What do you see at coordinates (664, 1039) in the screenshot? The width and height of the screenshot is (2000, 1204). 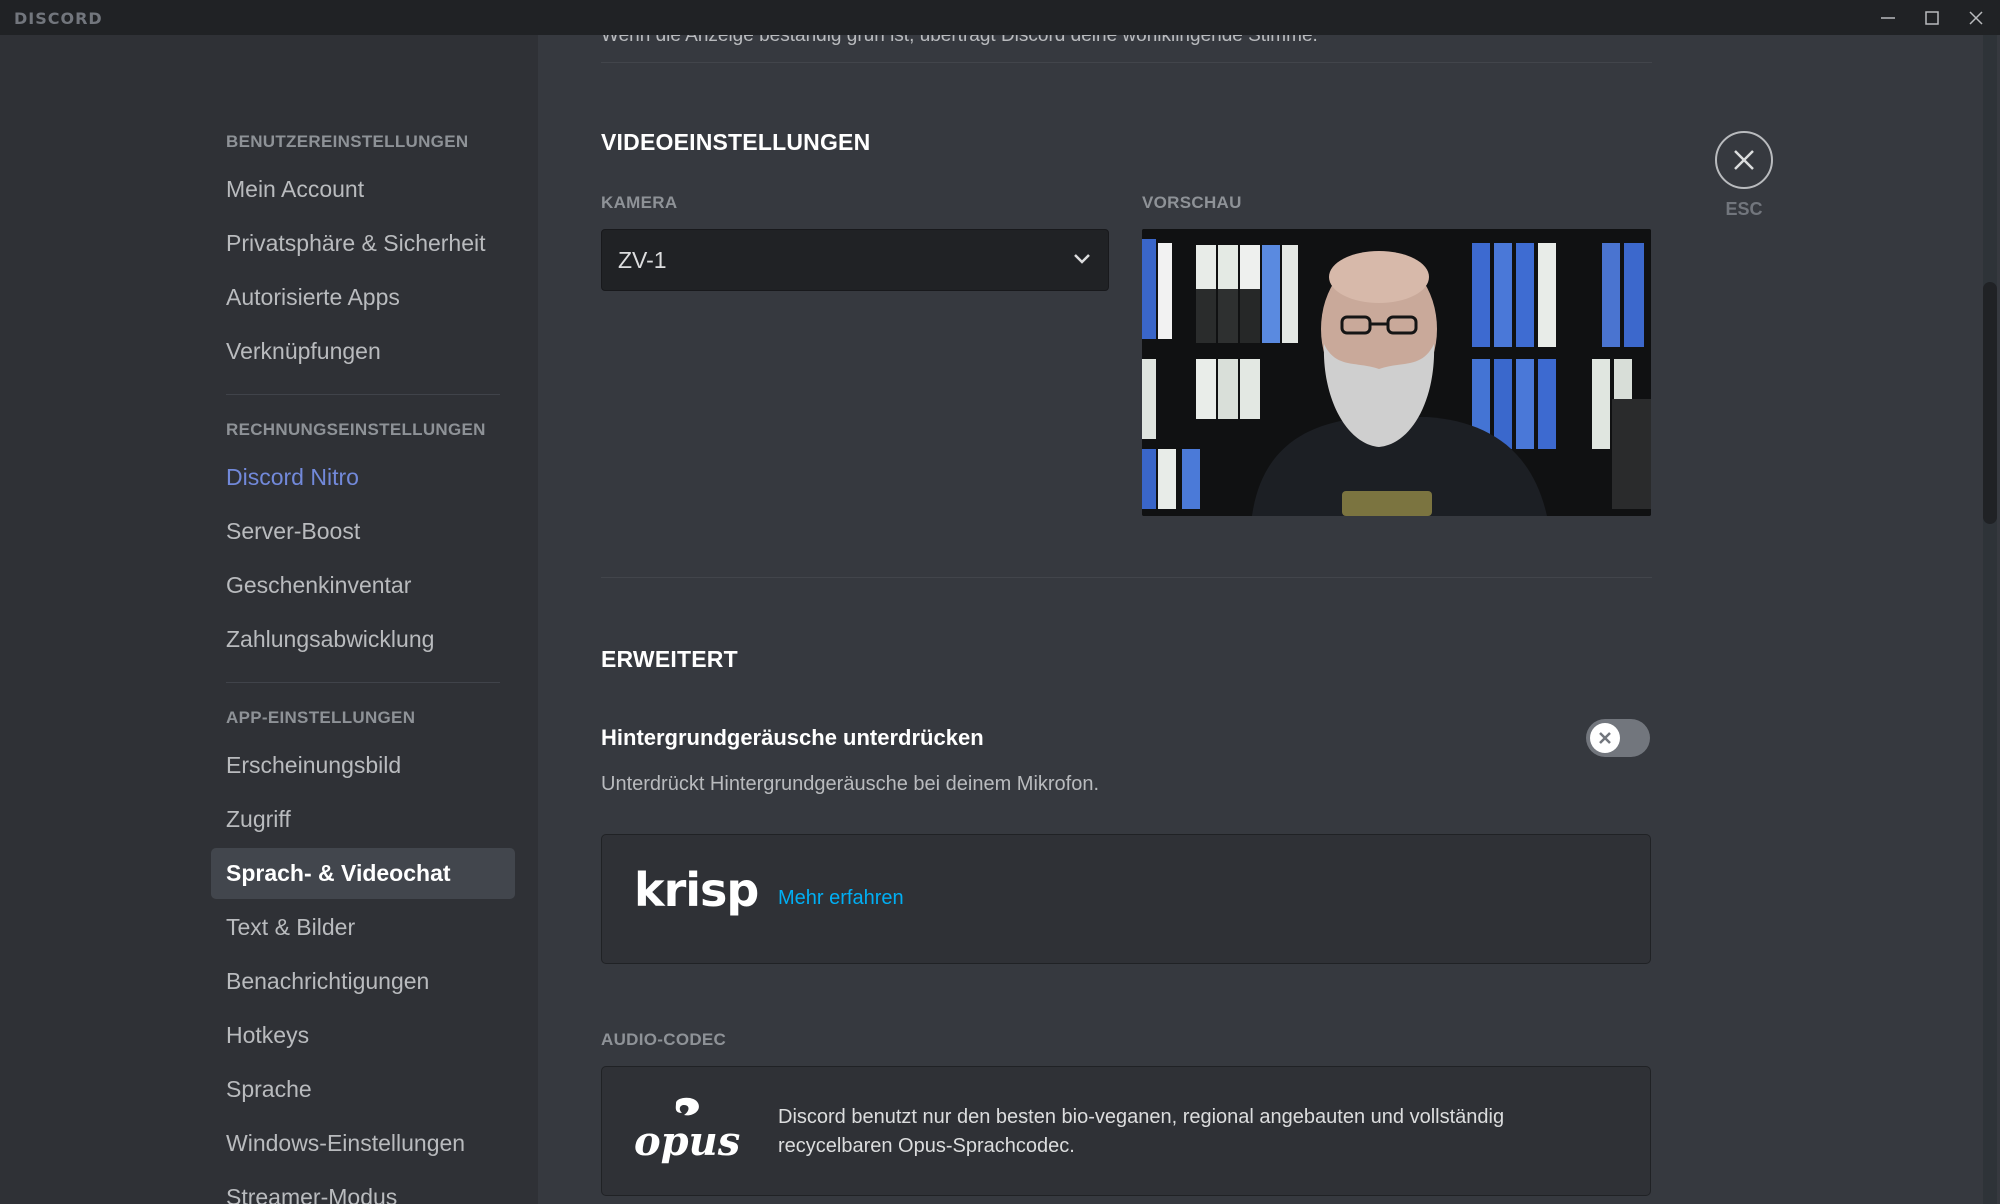 I see `audio-codec-label: AUDIO-CODEC` at bounding box center [664, 1039].